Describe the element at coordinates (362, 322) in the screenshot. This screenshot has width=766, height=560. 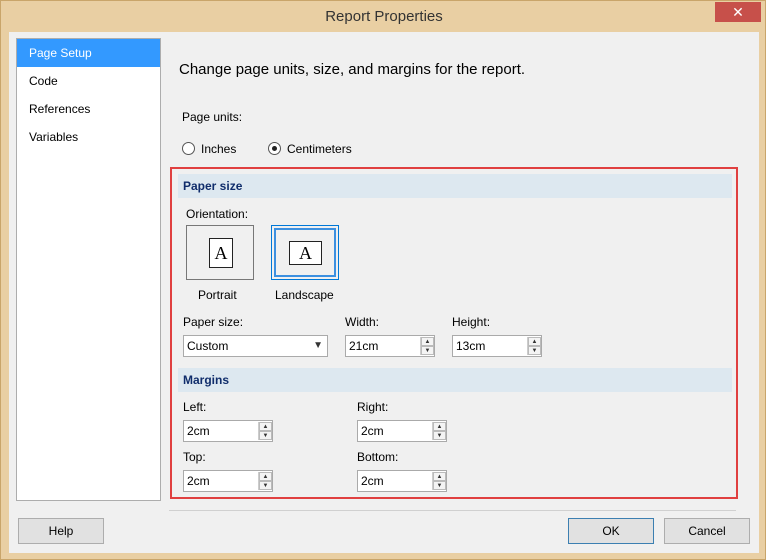
I see `width-label: Width:` at that location.